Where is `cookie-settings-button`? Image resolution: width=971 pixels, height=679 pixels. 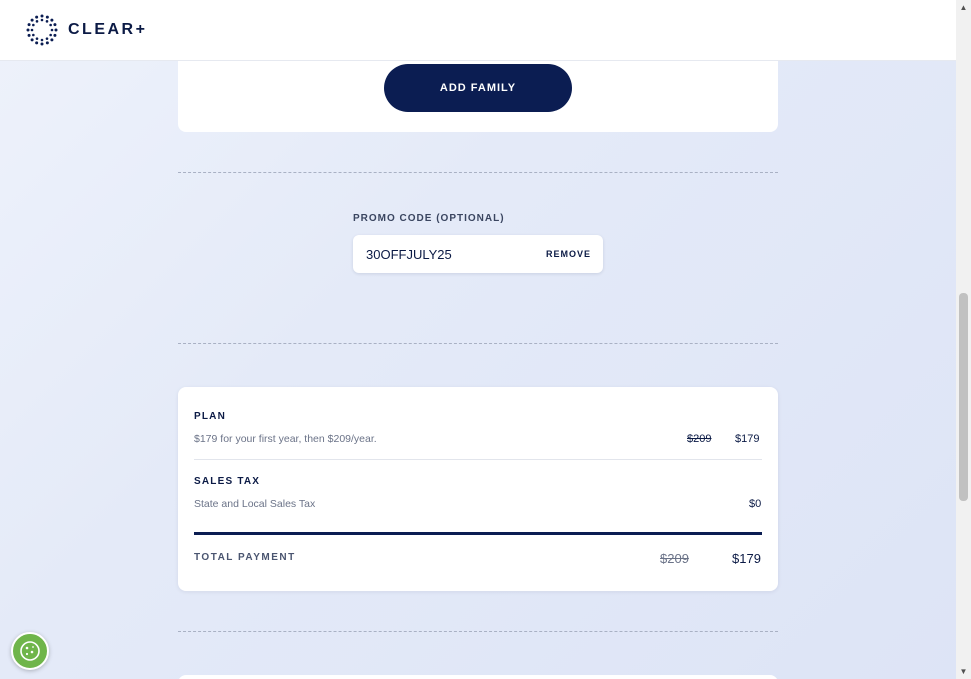 cookie-settings-button is located at coordinates (30, 651).